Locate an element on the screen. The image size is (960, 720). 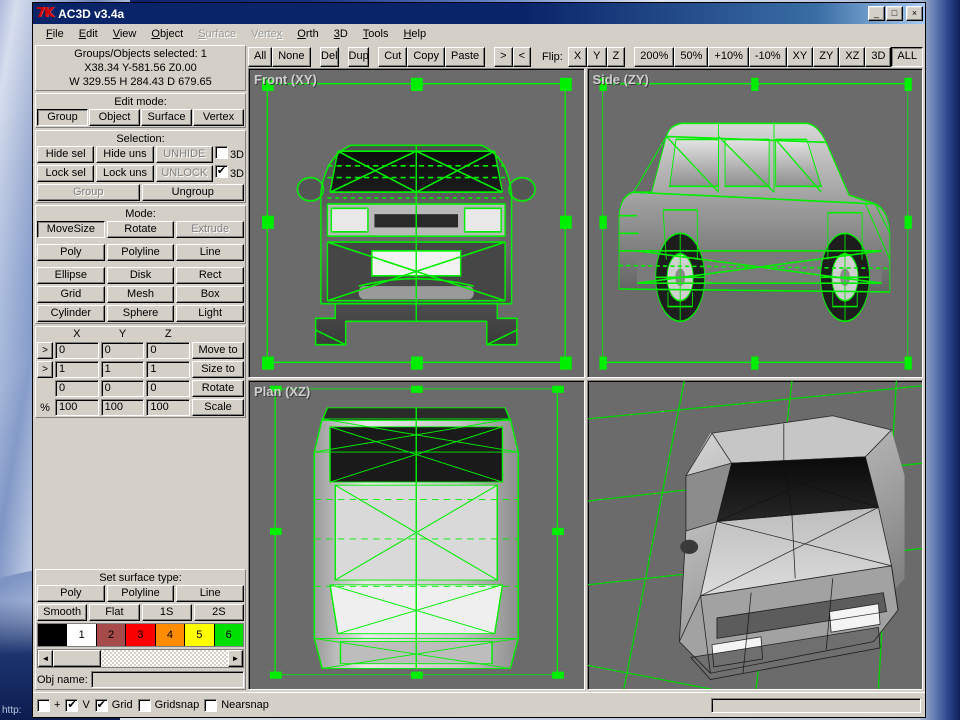
surface-flat-button: Flat is located at coordinates (114, 612).